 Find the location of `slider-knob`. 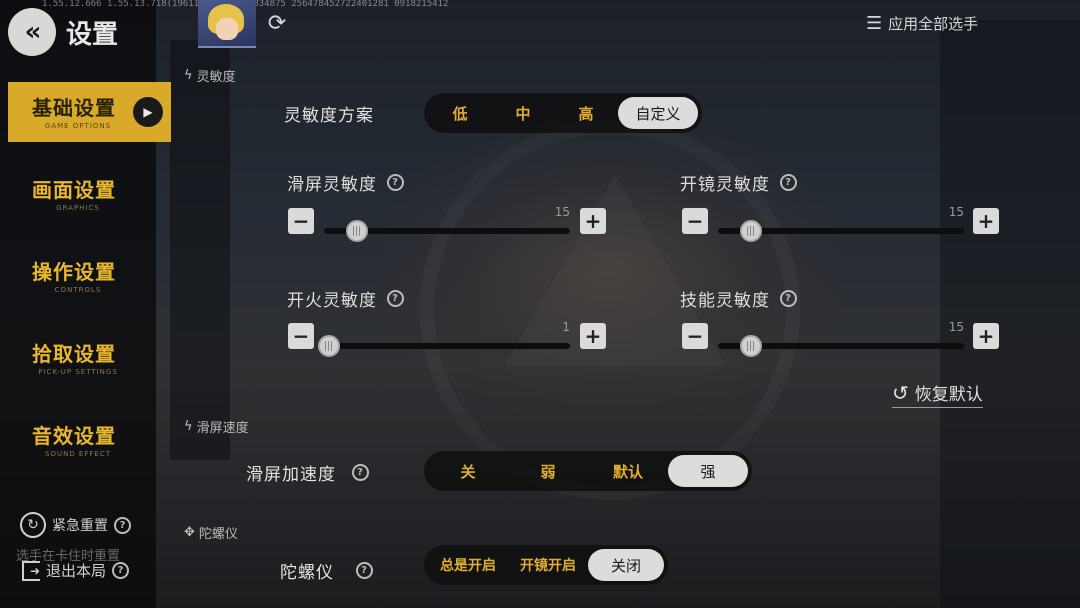

slider-knob is located at coordinates (329, 346).